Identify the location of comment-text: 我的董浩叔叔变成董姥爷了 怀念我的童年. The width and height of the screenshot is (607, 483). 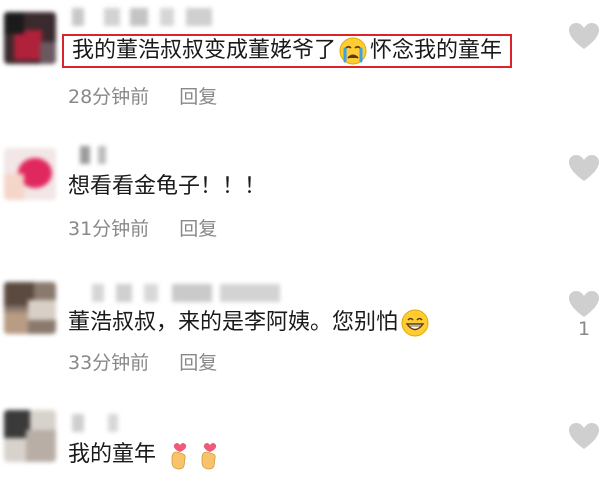
(287, 51).